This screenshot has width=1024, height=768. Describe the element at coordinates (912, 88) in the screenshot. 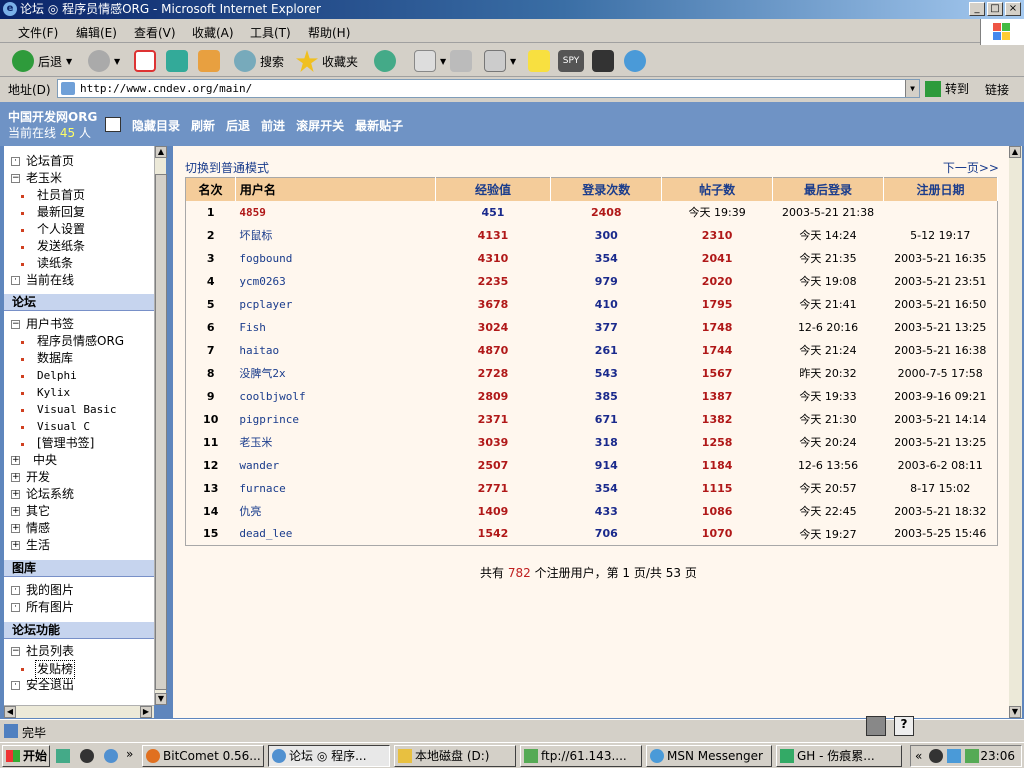

I see `address-dropdown-icon: ▼` at that location.